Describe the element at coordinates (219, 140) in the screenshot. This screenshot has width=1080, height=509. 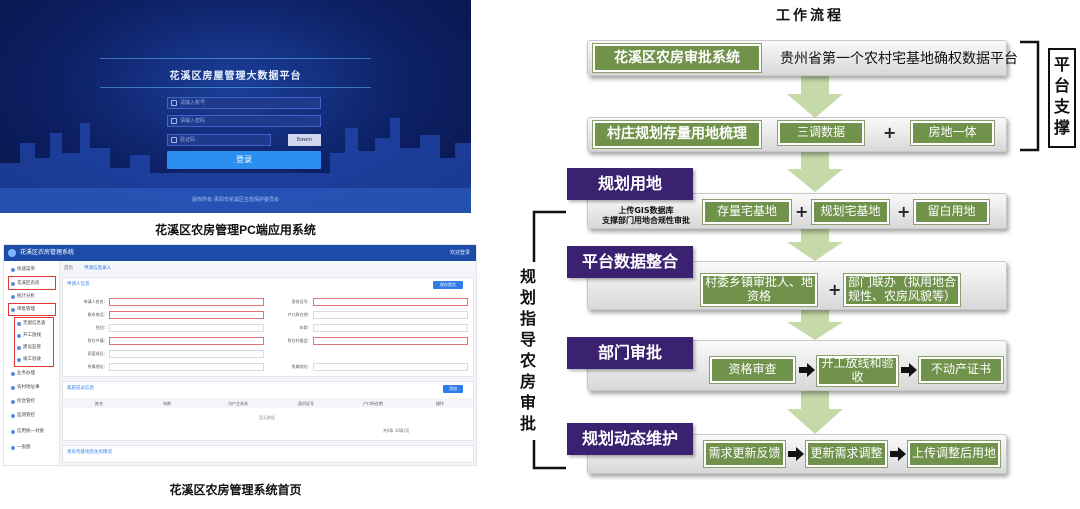
I see `captcha-input: 验证码` at that location.